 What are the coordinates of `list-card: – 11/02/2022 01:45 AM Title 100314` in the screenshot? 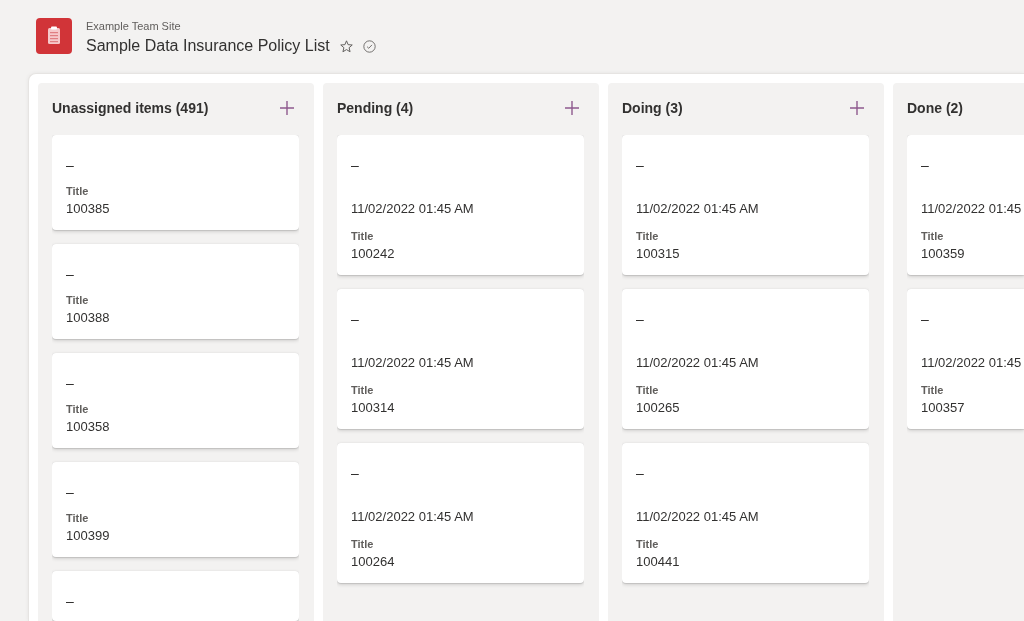 It's located at (460, 359).